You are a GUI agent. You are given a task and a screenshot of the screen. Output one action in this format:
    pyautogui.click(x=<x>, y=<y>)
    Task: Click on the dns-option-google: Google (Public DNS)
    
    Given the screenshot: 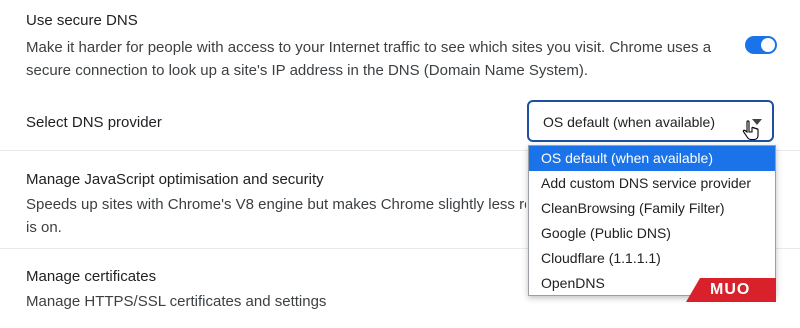 What is the action you would take?
    pyautogui.click(x=652, y=233)
    